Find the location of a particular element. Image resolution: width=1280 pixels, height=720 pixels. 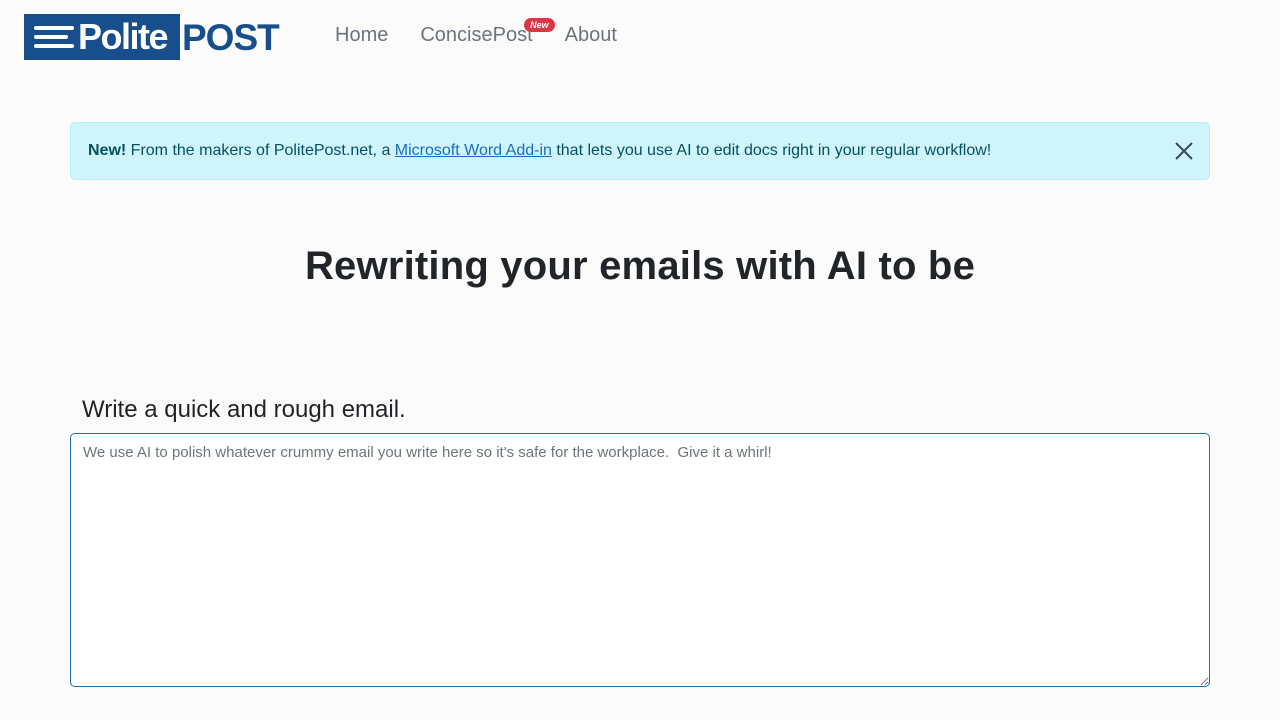

brand-logo: Polite POST is located at coordinates (152, 37).